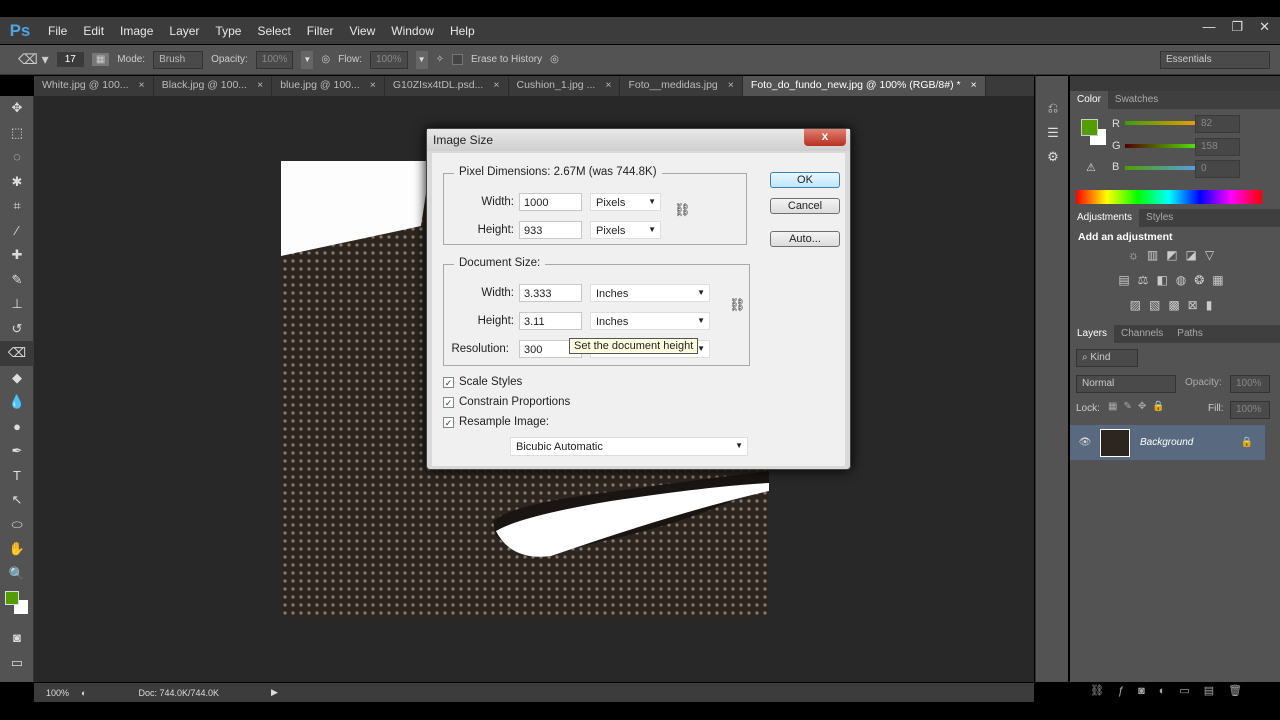 Image resolution: width=1280 pixels, height=720 pixels. What do you see at coordinates (136, 31) in the screenshot?
I see `menu-image: Image` at bounding box center [136, 31].